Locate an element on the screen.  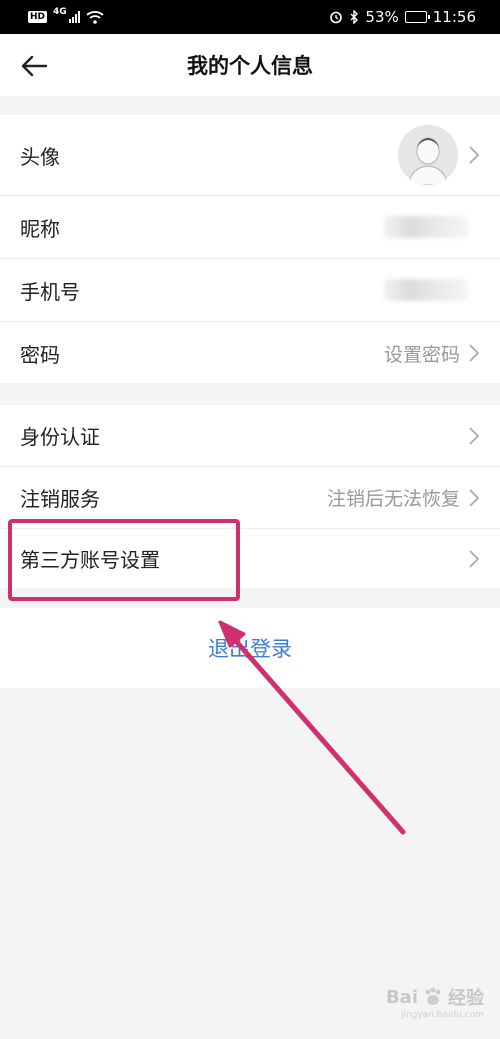
row-avatar-label: 头像 is located at coordinates (40, 156).